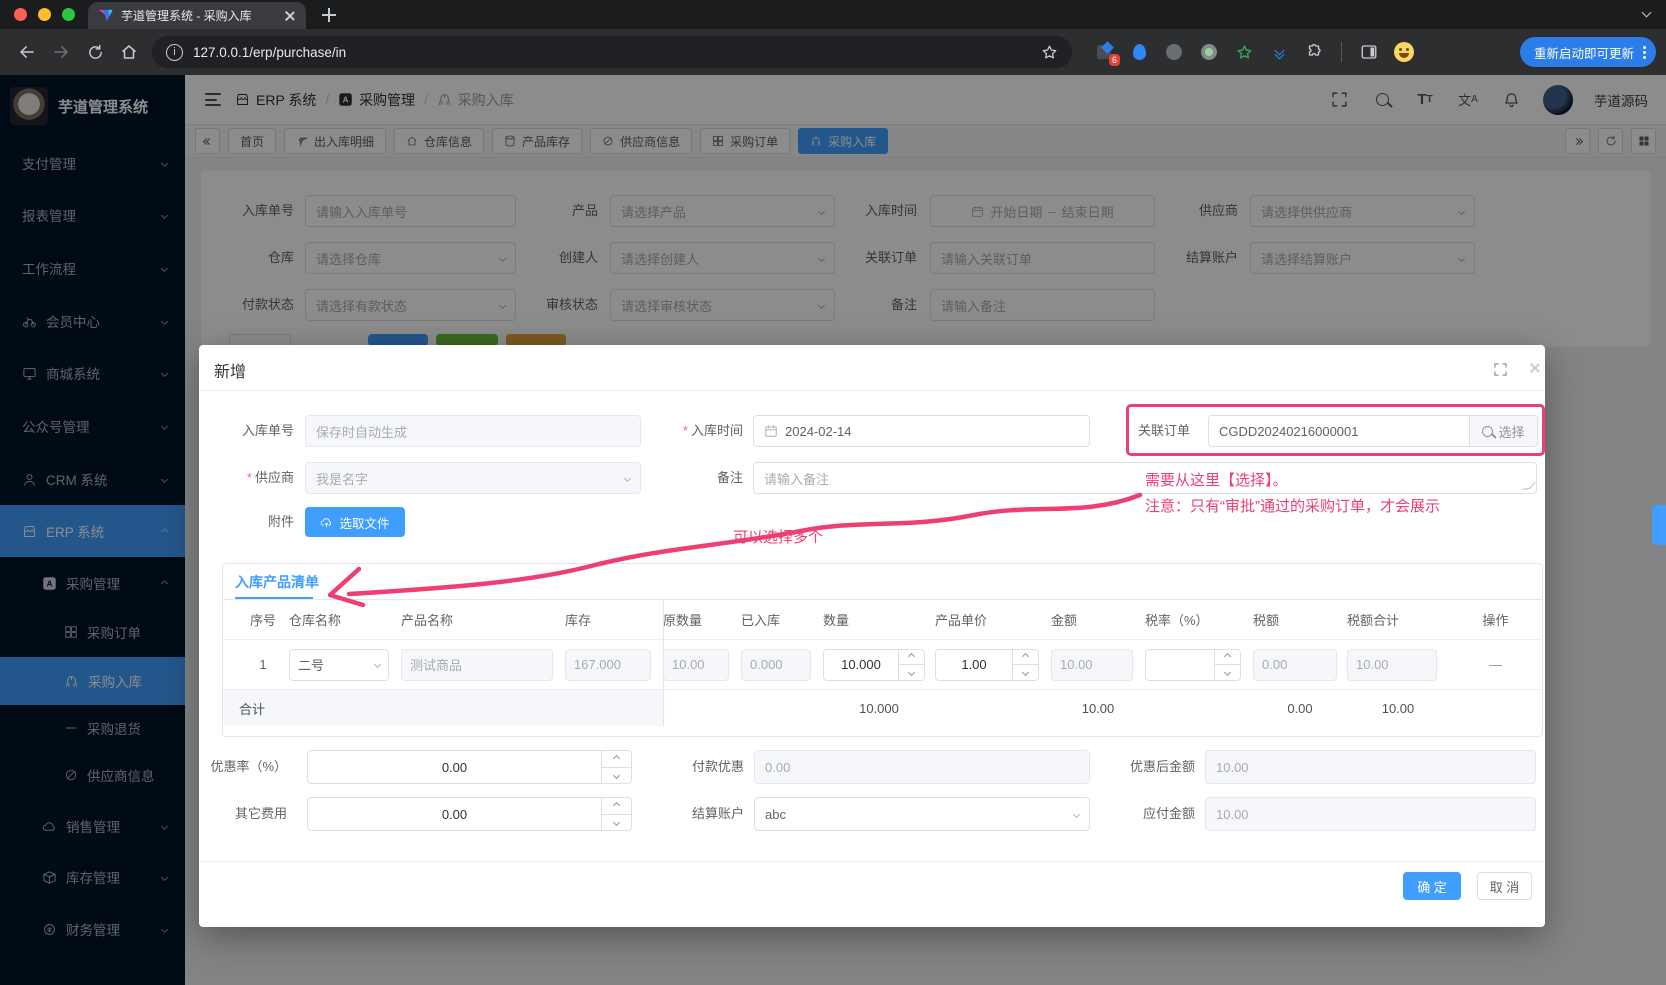 The width and height of the screenshot is (1666, 985). What do you see at coordinates (1583, 53) in the screenshot?
I see `chrome-update-label: 重新启动即可更新` at bounding box center [1583, 53].